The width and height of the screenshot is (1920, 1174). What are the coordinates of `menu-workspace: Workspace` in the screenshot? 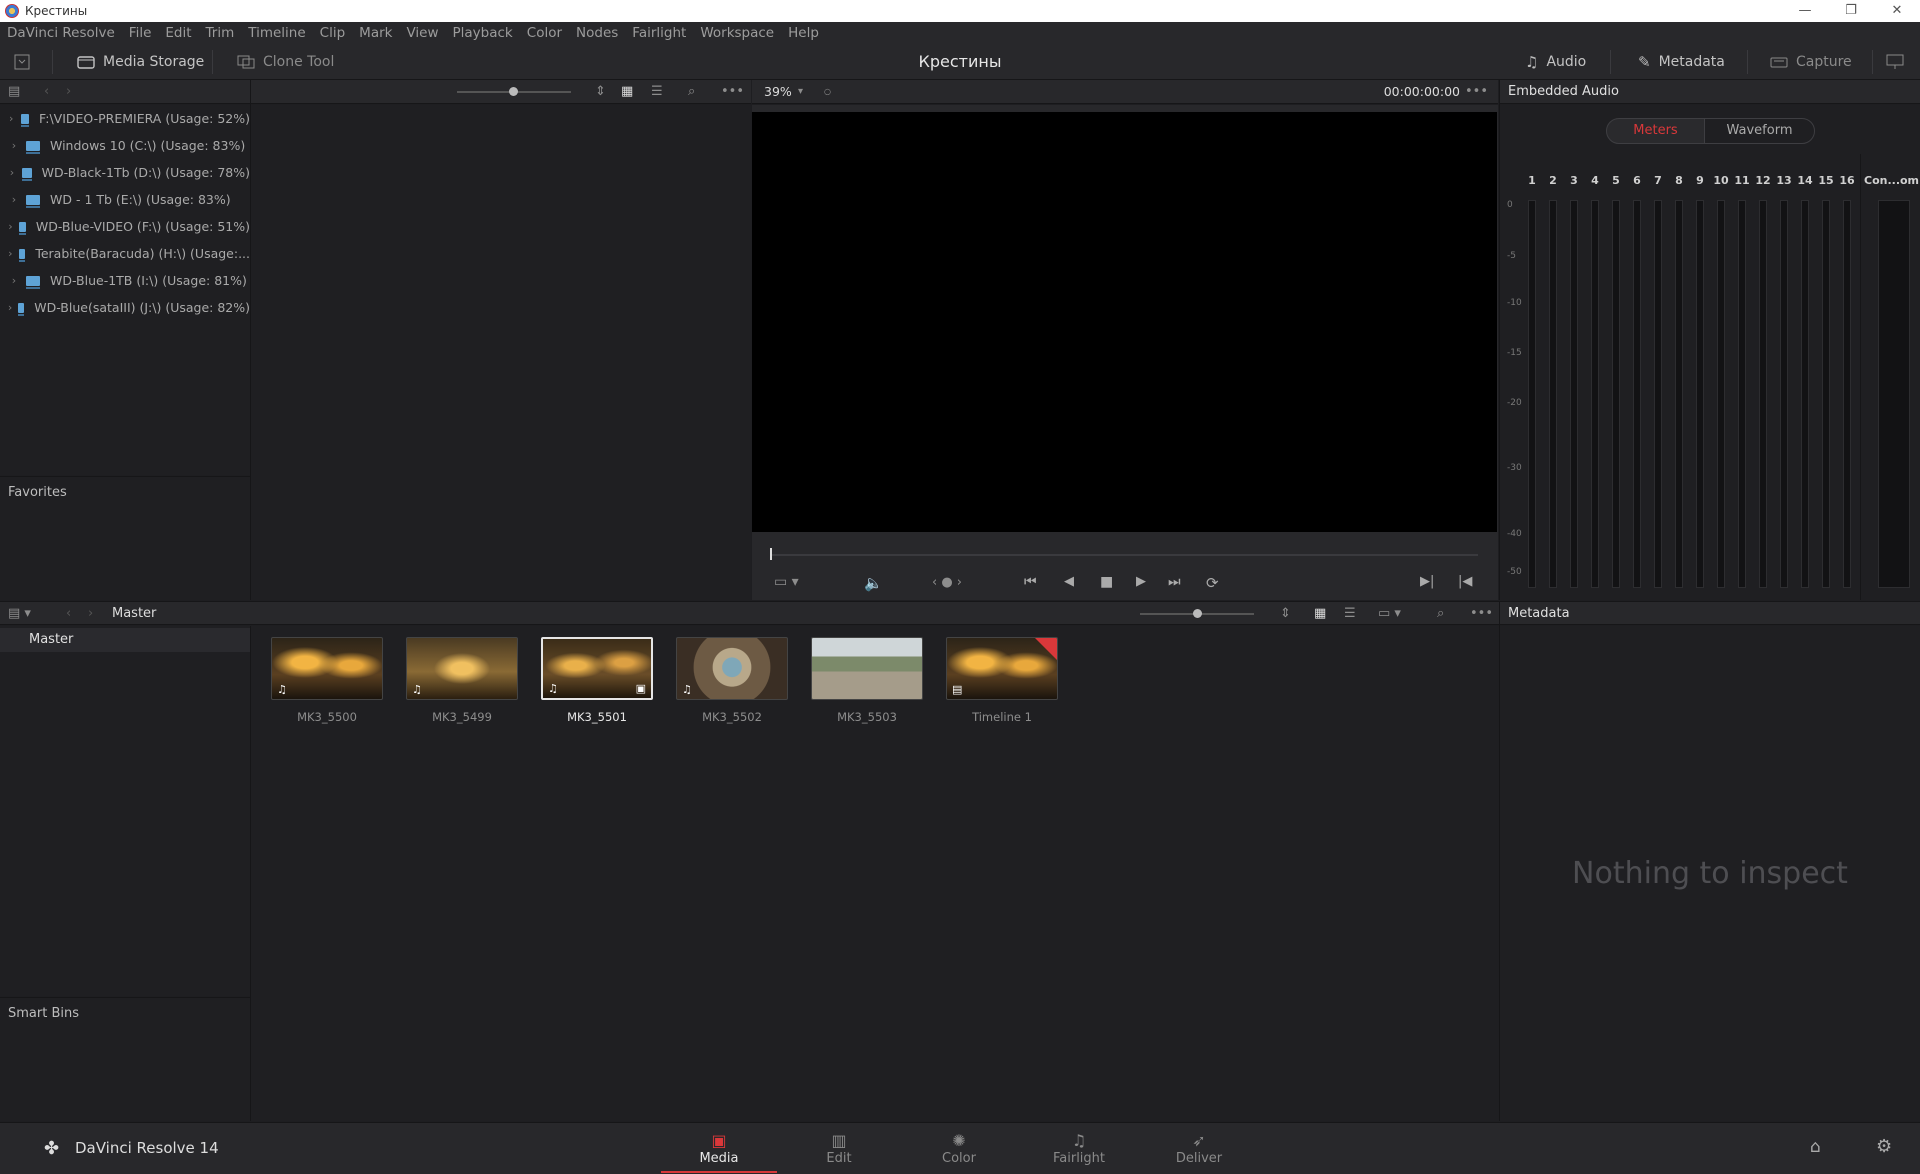 It's located at (737, 33).